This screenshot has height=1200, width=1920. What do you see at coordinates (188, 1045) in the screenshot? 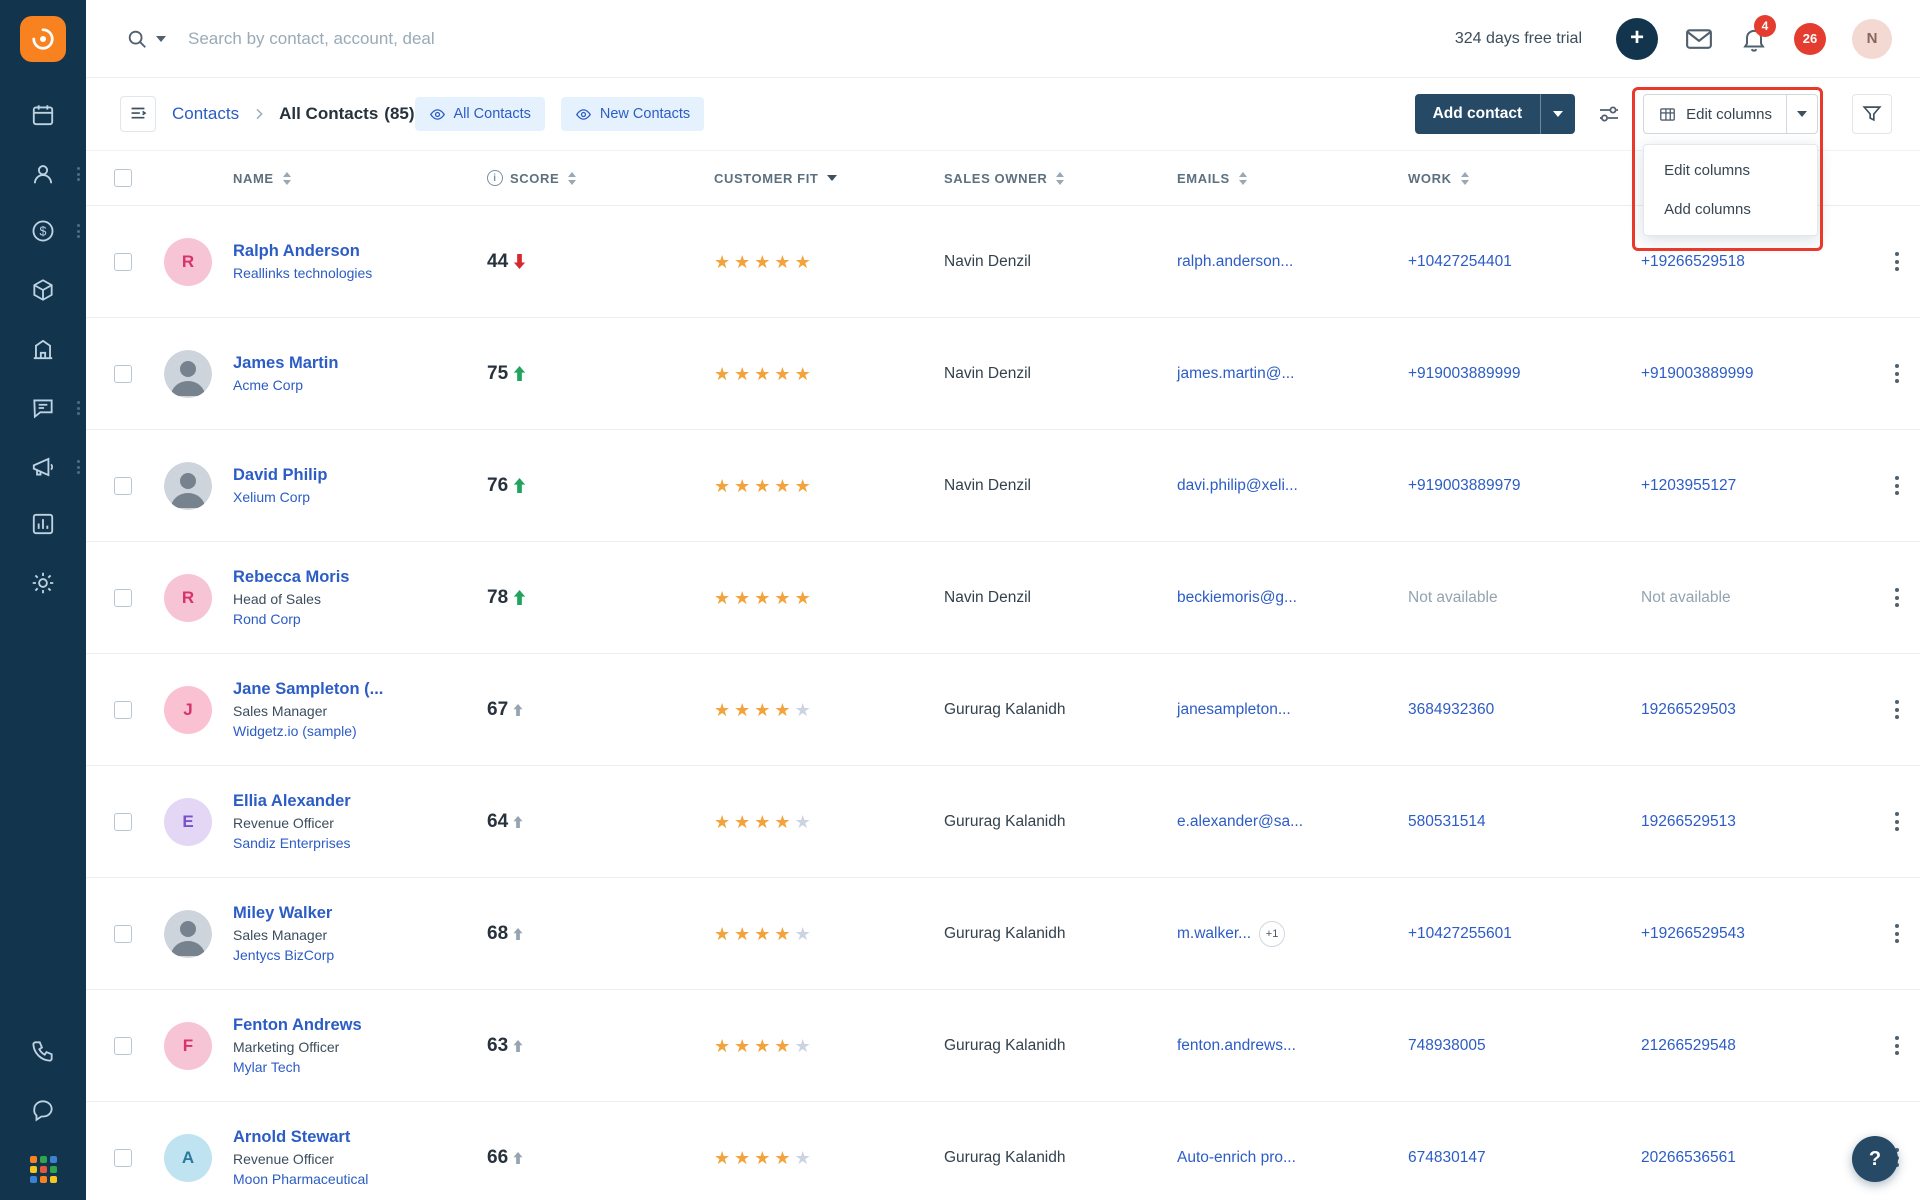
I see `contact-avatar: F` at bounding box center [188, 1045].